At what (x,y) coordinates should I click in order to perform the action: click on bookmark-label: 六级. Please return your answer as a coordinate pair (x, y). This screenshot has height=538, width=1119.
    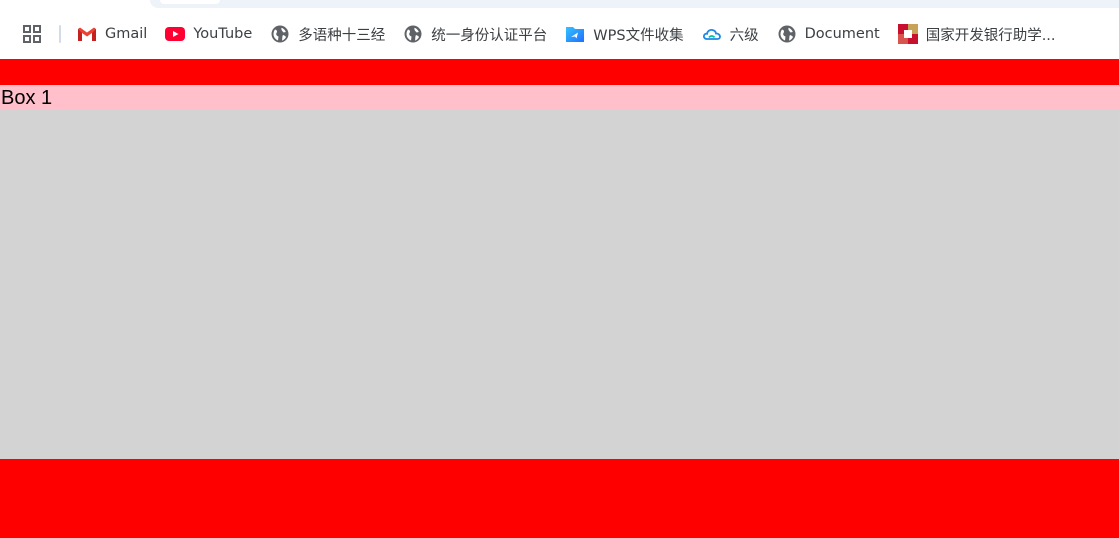
    Looking at the image, I should click on (744, 35).